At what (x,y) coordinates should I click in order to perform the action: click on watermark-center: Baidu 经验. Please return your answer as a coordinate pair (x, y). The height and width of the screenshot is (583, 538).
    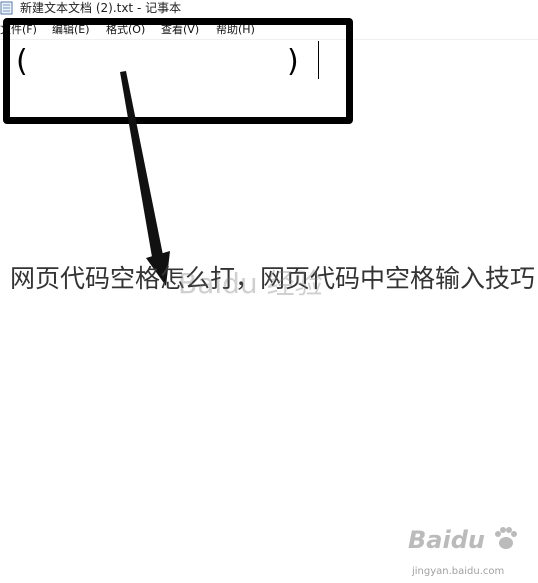
    Looking at the image, I should click on (250, 283).